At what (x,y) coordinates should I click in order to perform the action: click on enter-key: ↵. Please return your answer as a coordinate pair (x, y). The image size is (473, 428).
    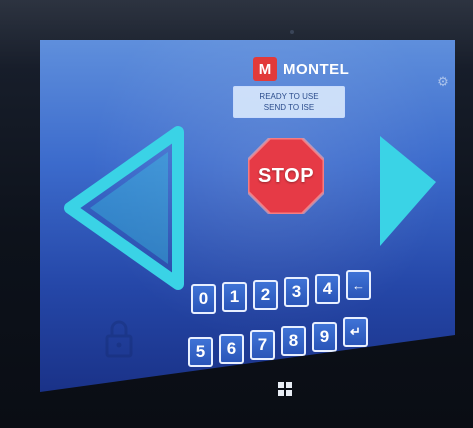
    Looking at the image, I should click on (355, 332).